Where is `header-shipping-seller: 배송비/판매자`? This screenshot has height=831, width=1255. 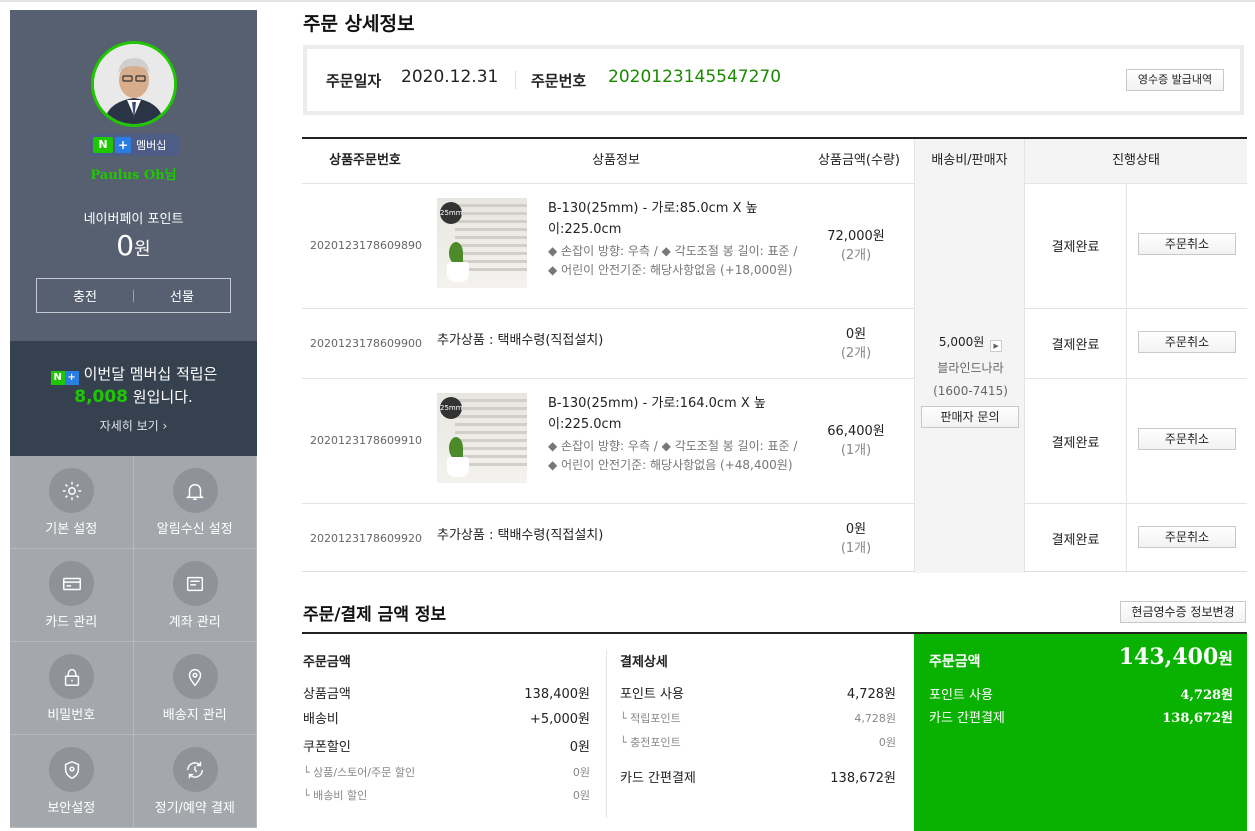
header-shipping-seller: 배송비/판매자 is located at coordinates (969, 161).